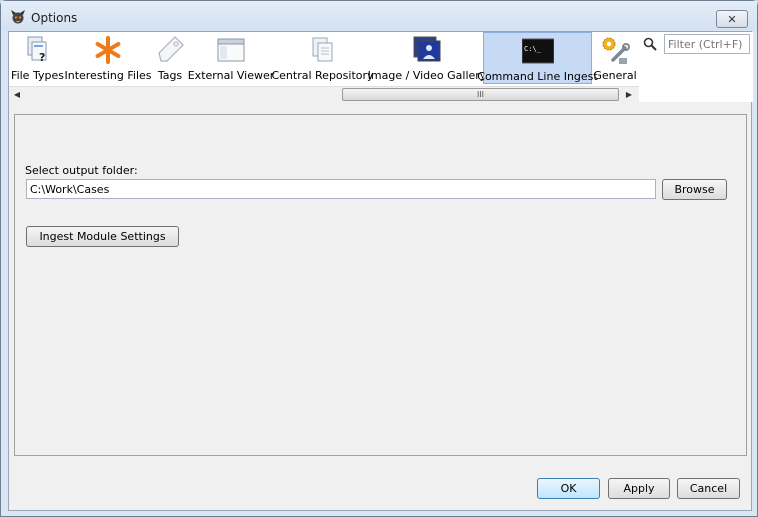  I want to click on tabs-horizontal-scrollbar: ◀ III ▶, so click(324, 94).